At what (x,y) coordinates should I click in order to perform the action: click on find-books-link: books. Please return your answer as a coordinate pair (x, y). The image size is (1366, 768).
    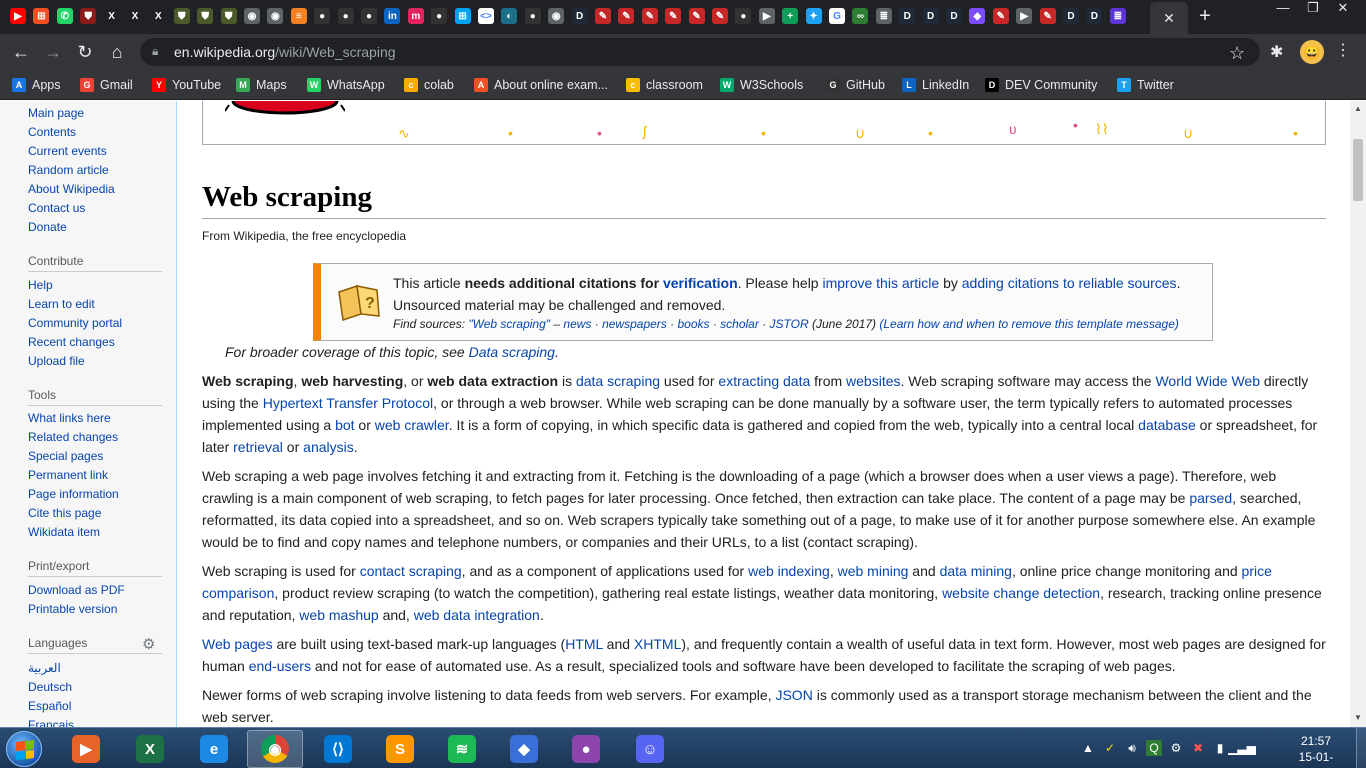
    Looking at the image, I should click on (693, 324).